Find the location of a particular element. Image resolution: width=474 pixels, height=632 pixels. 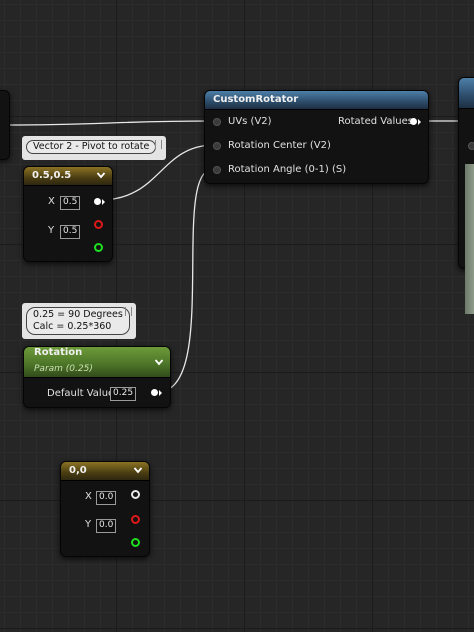

x-value-field: 0.5 is located at coordinates (70, 203).